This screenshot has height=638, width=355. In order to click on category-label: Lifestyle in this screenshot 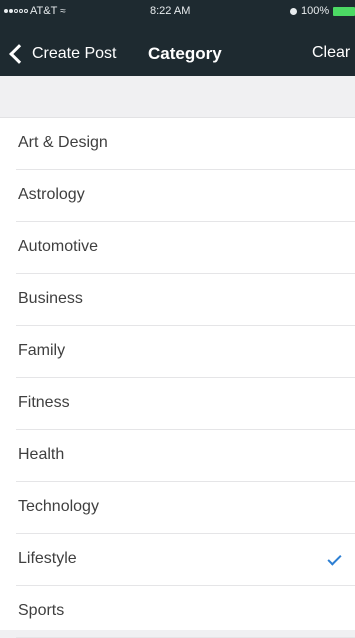, I will do `click(47, 558)`.